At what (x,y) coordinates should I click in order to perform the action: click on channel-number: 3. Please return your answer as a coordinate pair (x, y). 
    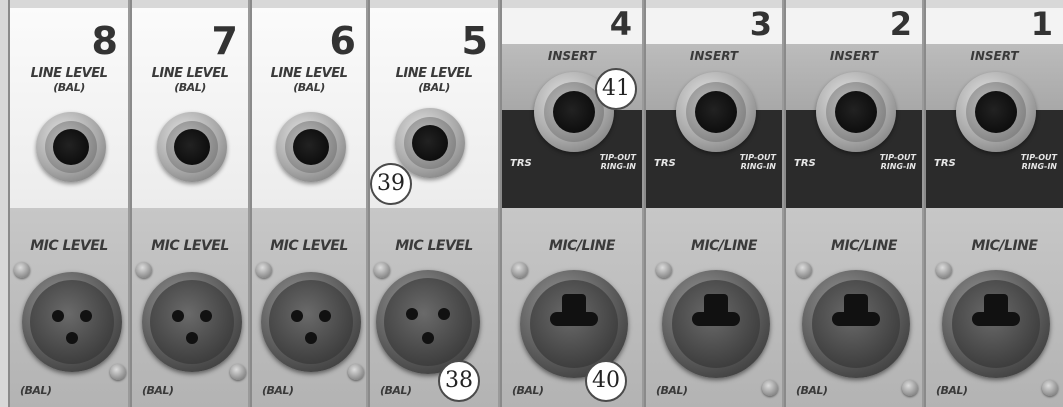
    Looking at the image, I should click on (760, 24).